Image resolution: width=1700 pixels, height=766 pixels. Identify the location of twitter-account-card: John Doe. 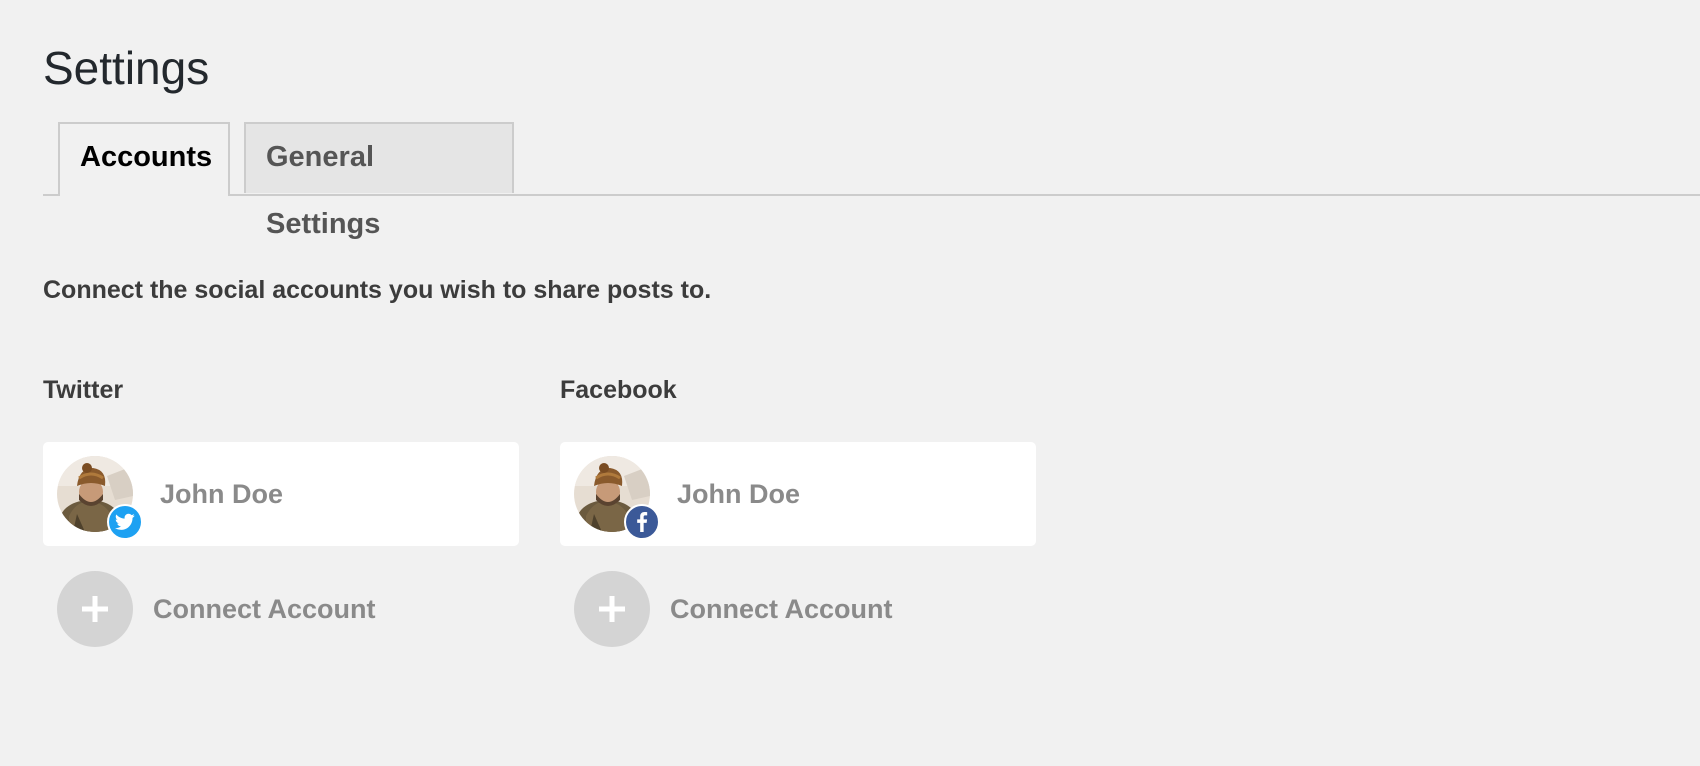
(281, 494).